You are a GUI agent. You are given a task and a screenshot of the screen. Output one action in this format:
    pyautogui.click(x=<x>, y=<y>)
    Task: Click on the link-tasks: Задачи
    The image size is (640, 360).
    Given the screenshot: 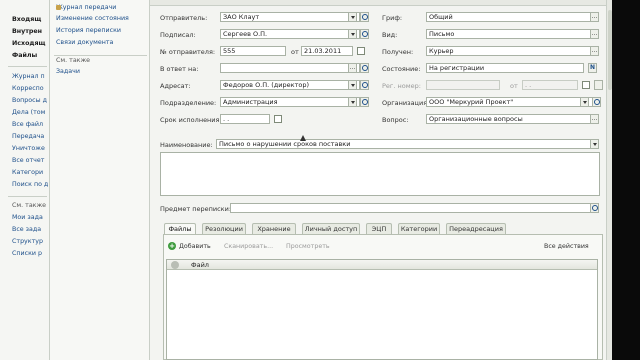 What is the action you would take?
    pyautogui.click(x=68, y=71)
    